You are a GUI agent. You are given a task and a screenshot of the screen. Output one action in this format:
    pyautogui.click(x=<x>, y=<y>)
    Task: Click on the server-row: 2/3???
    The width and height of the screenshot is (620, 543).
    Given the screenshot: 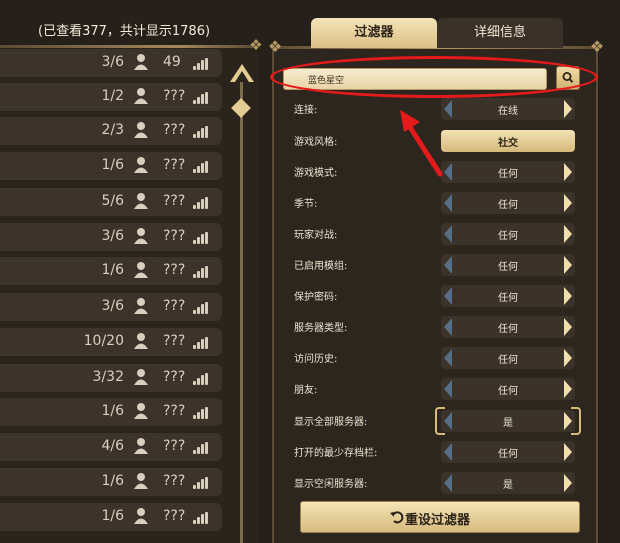 What is the action you would take?
    pyautogui.click(x=111, y=131)
    